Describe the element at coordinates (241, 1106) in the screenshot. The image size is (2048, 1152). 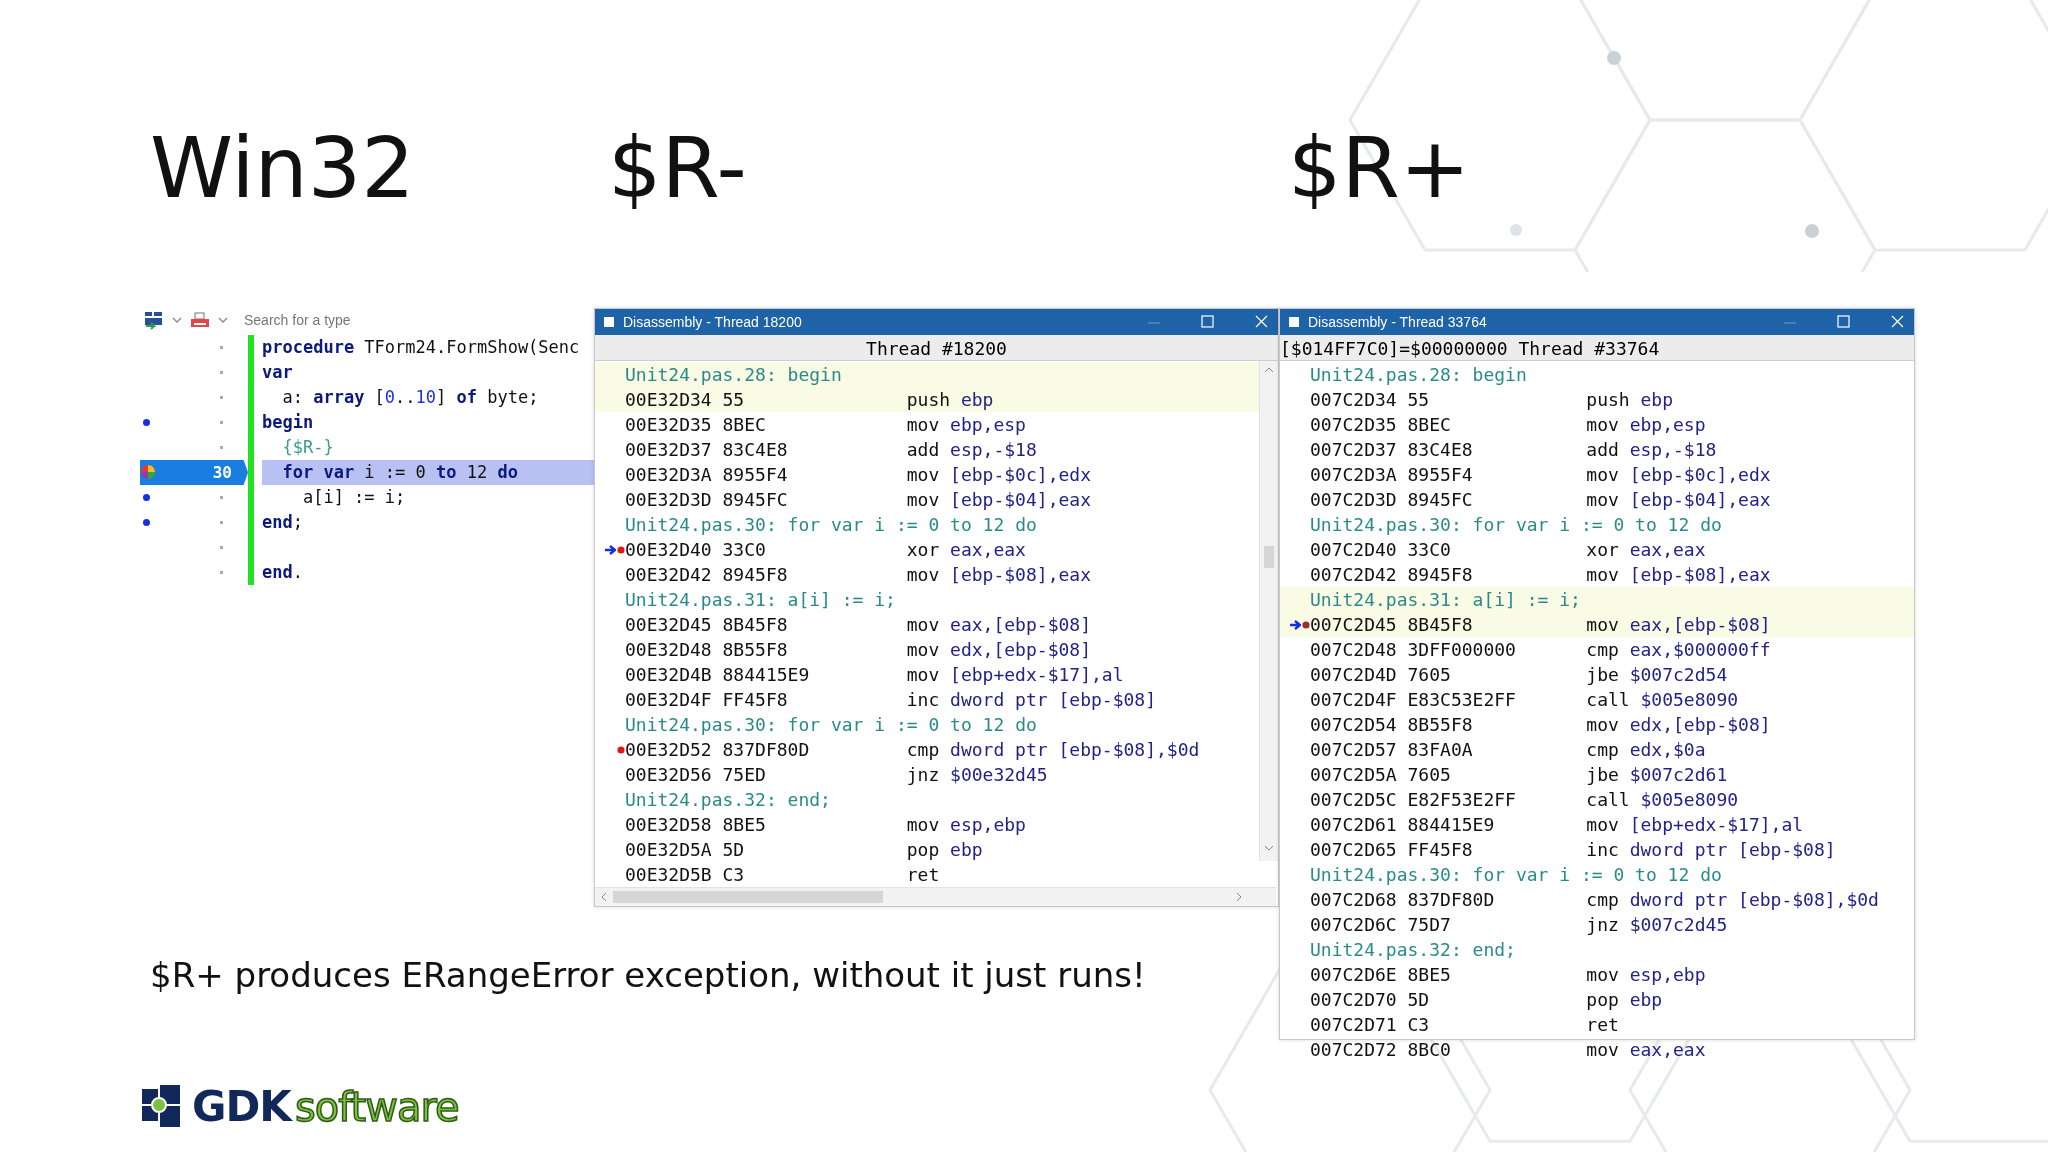
I see `logo-name: GDK` at that location.